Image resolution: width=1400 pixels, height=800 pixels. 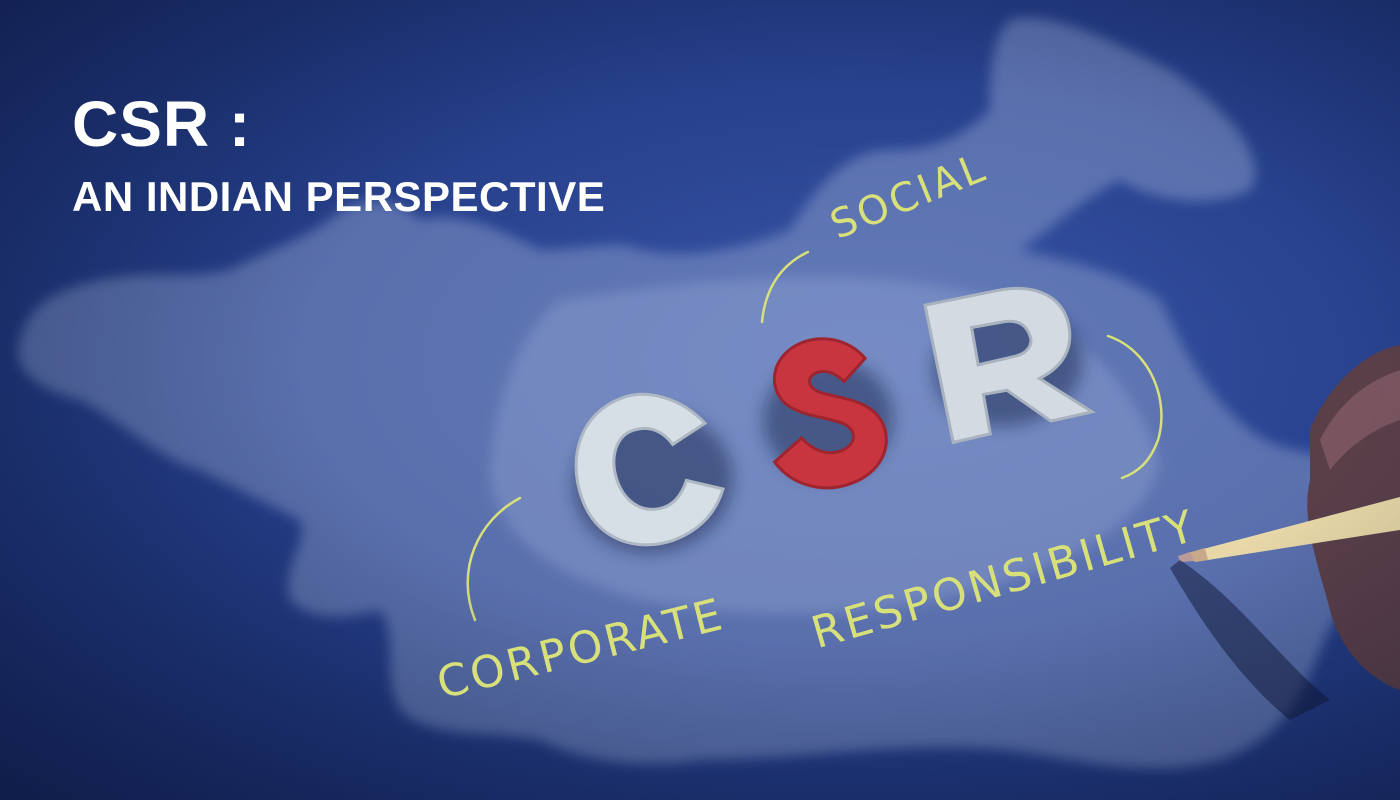 What do you see at coordinates (338, 155) in the screenshot?
I see `headline: CSR : AN INDIAN PERSPECTIVE` at bounding box center [338, 155].